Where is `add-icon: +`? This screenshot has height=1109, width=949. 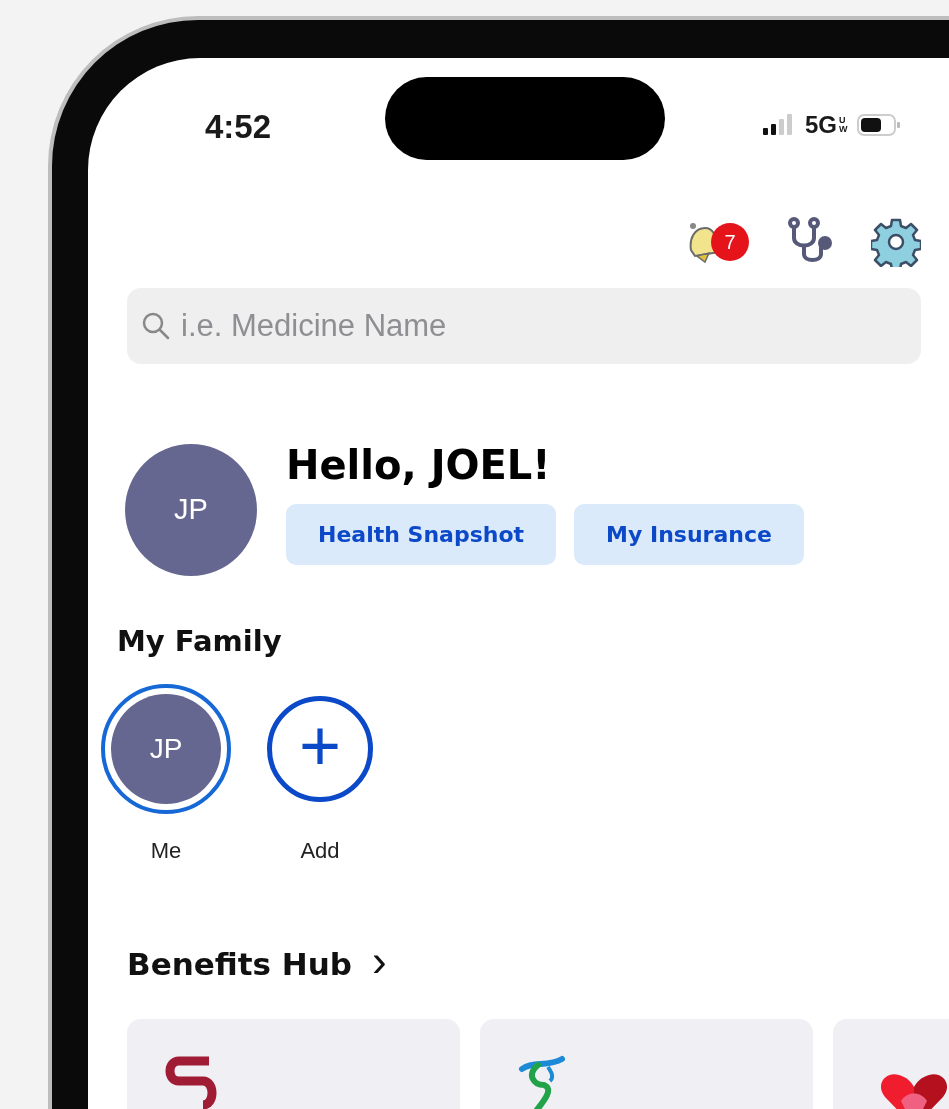
add-icon: + is located at coordinates (320, 748).